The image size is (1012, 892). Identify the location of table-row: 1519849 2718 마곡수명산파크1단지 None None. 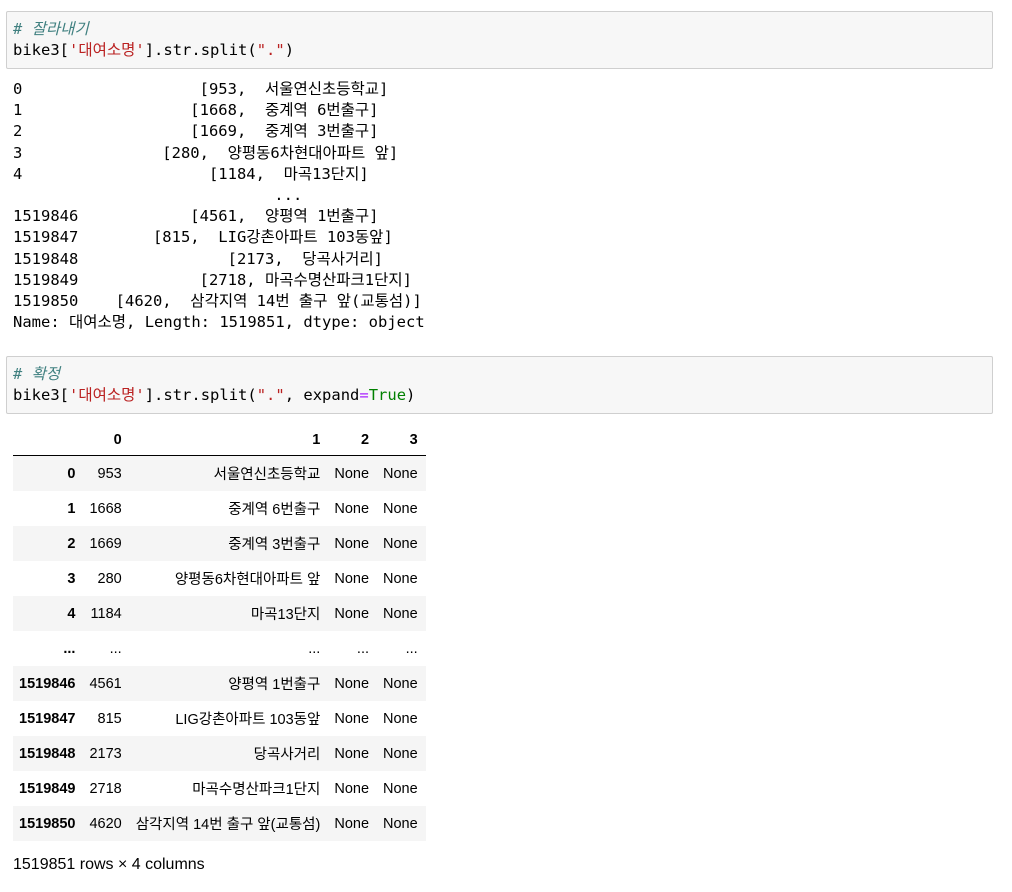
(219, 788).